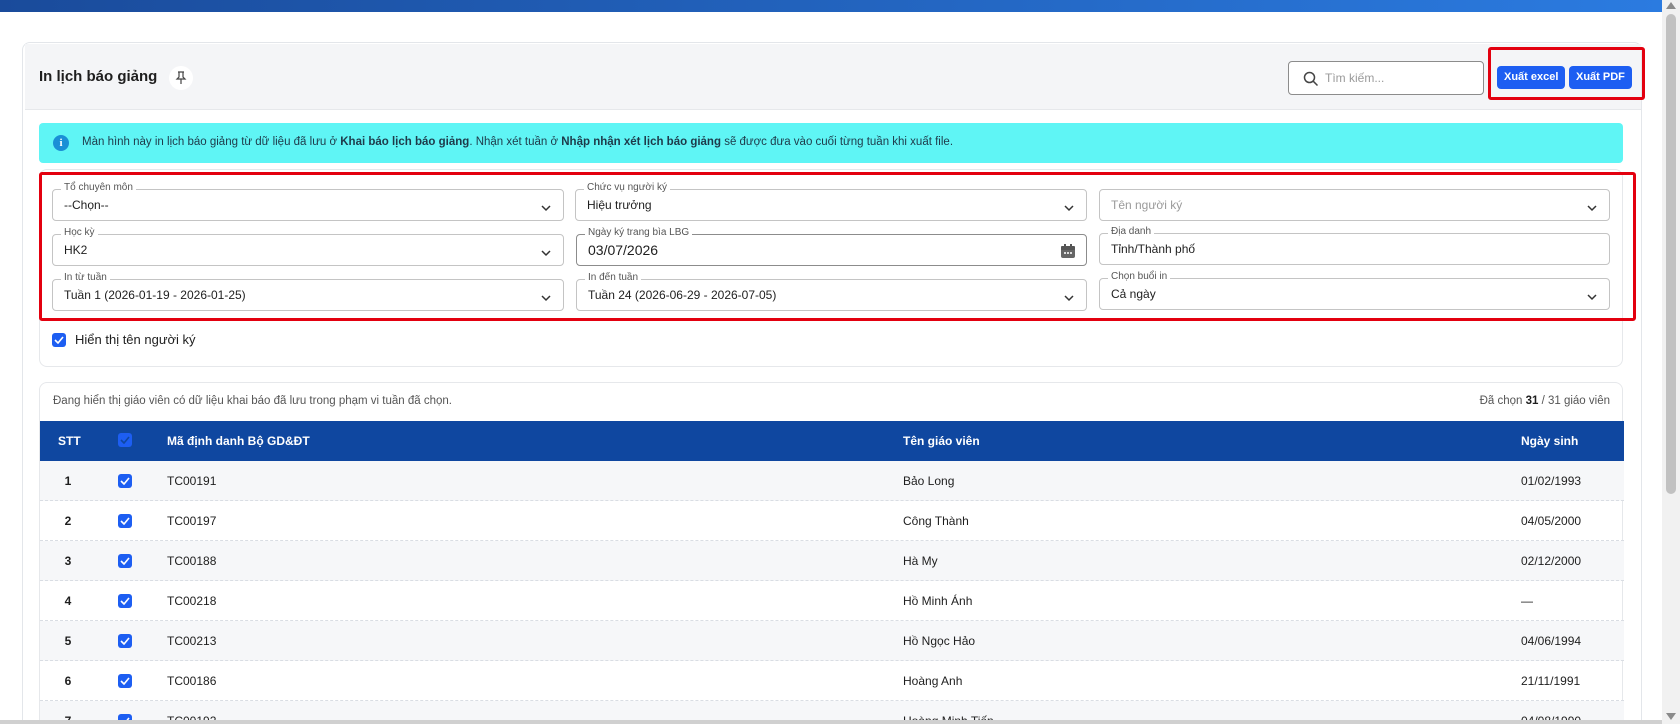  What do you see at coordinates (831, 722) in the screenshot?
I see `horizontal-scrollbar` at bounding box center [831, 722].